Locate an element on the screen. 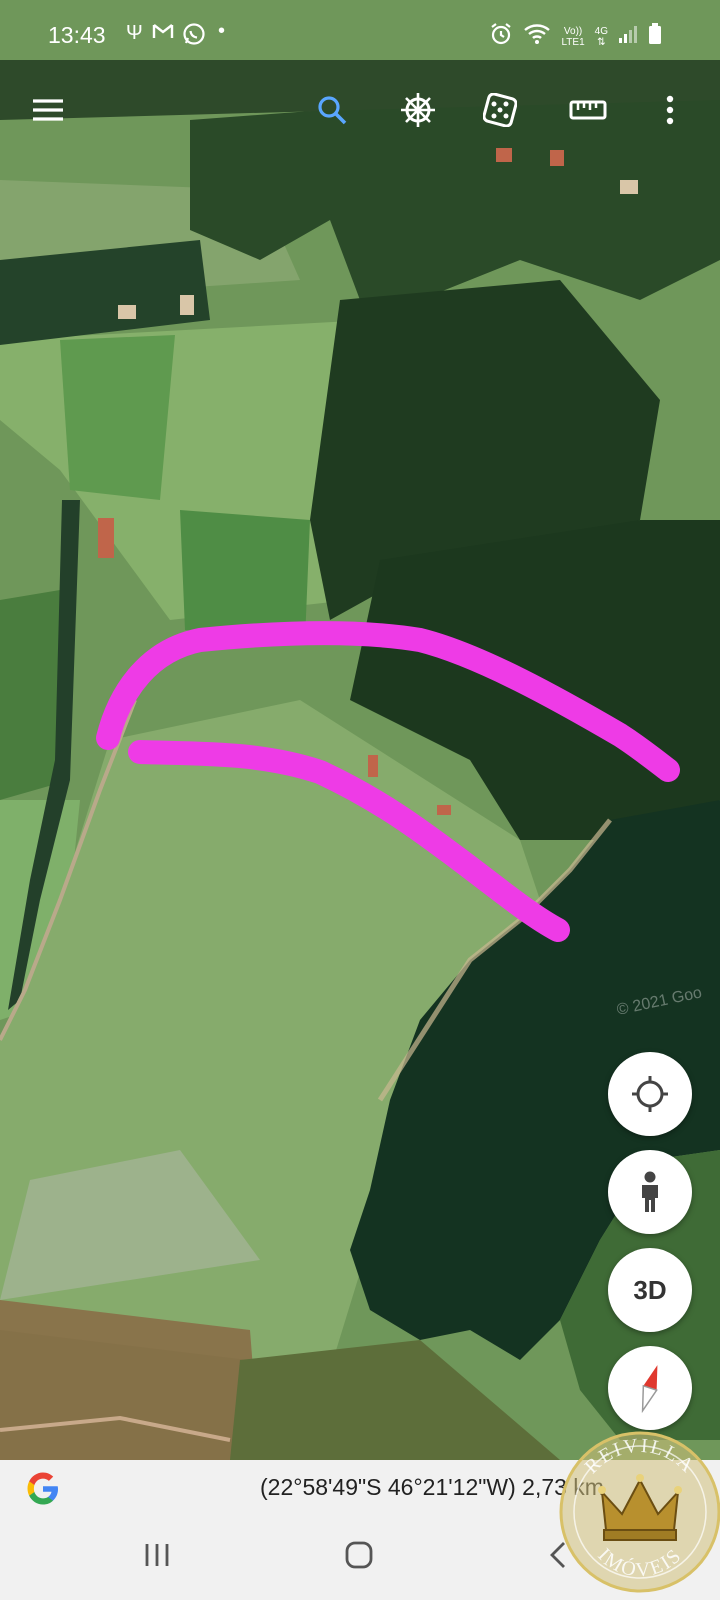 The width and height of the screenshot is (720, 1600). alarm-icon is located at coordinates (501, 36).